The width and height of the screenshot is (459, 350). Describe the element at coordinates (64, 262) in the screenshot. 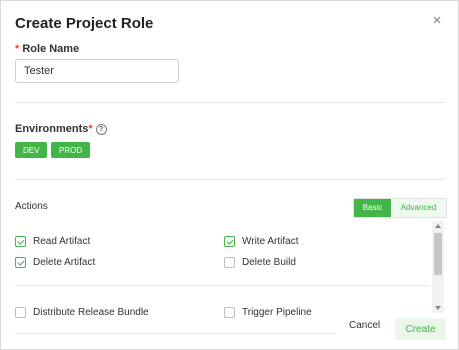

I see `permission-label: Delete Artifact` at that location.